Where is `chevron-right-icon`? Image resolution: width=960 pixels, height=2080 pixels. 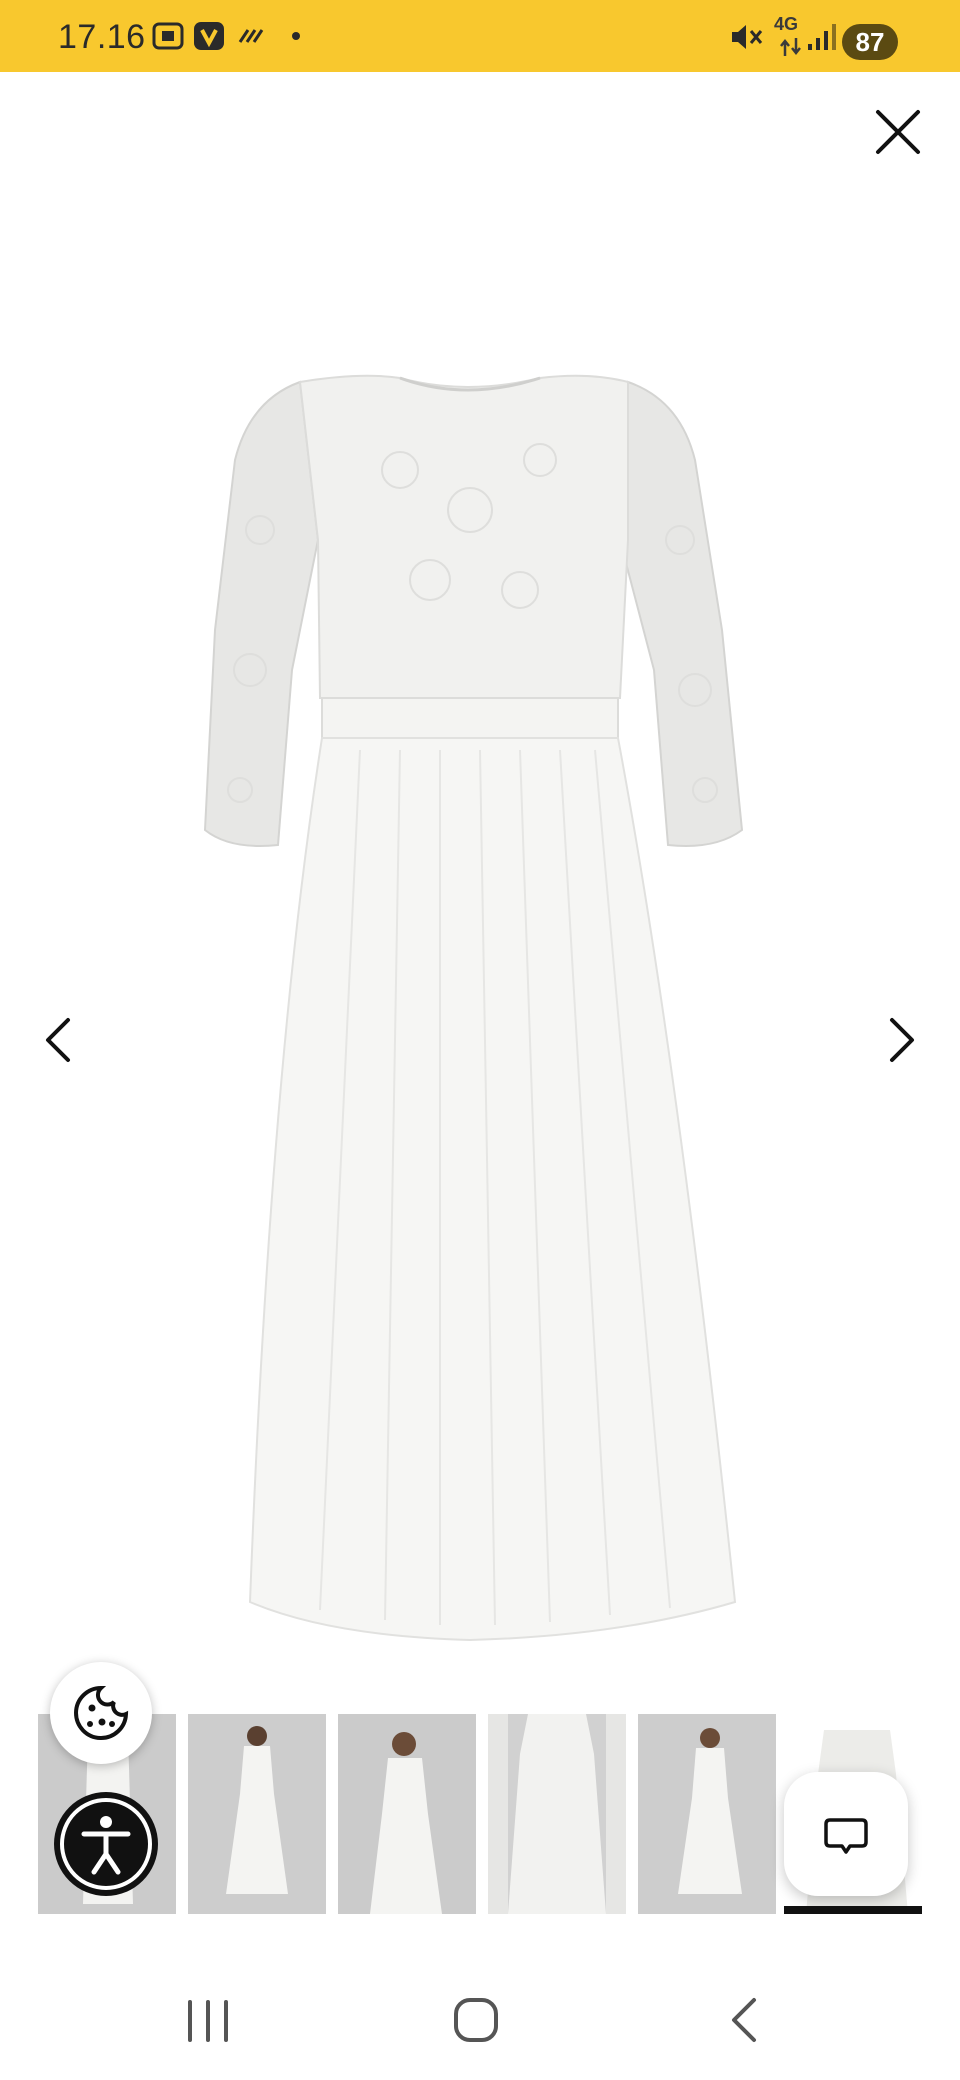 chevron-right-icon is located at coordinates (900, 1040).